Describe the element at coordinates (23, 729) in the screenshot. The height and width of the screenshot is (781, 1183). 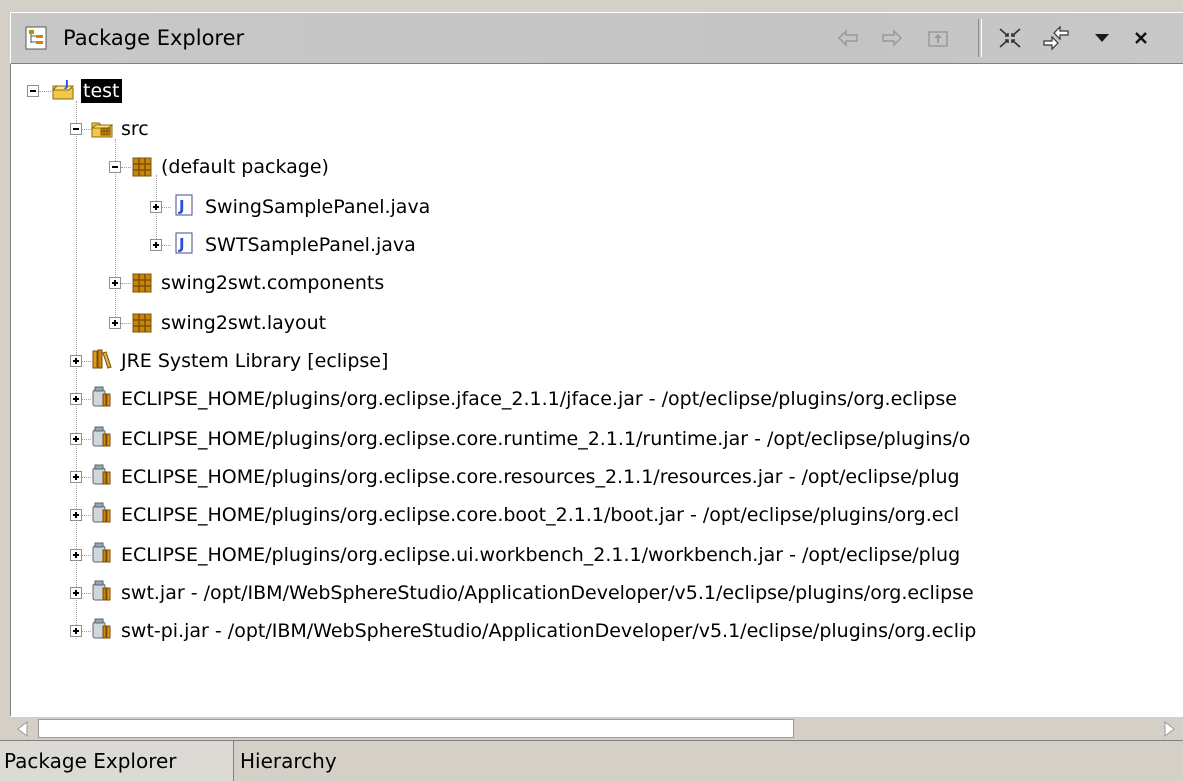
I see `scroll-left-arrow-icon` at that location.